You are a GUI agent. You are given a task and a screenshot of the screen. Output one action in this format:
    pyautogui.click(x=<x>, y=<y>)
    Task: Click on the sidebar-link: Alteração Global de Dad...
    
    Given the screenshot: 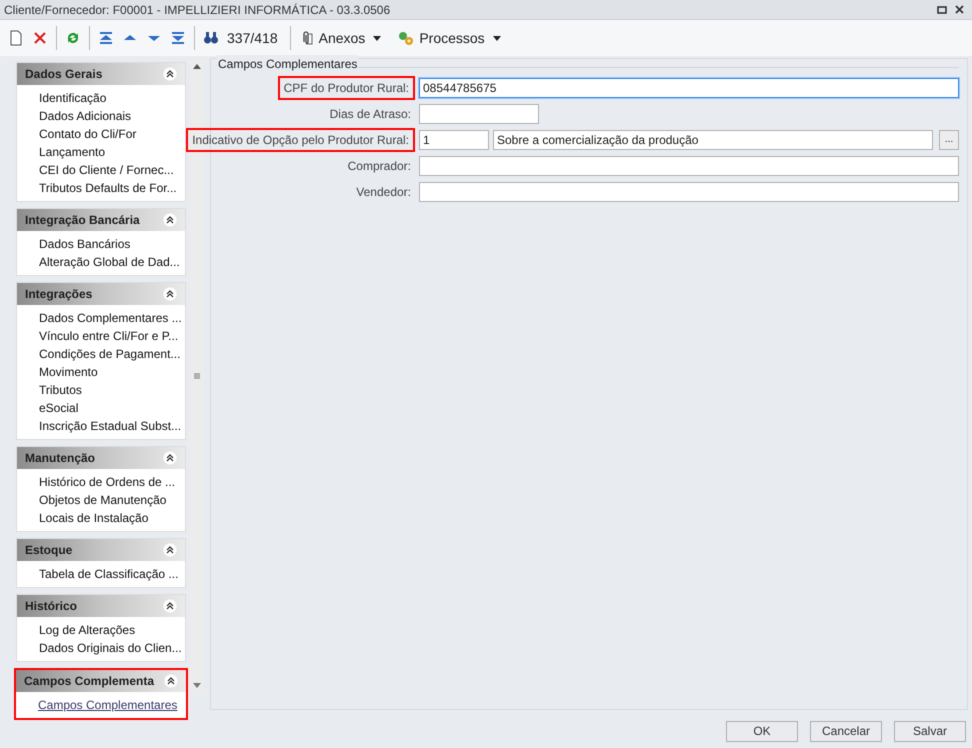 What is the action you would take?
    pyautogui.click(x=112, y=262)
    